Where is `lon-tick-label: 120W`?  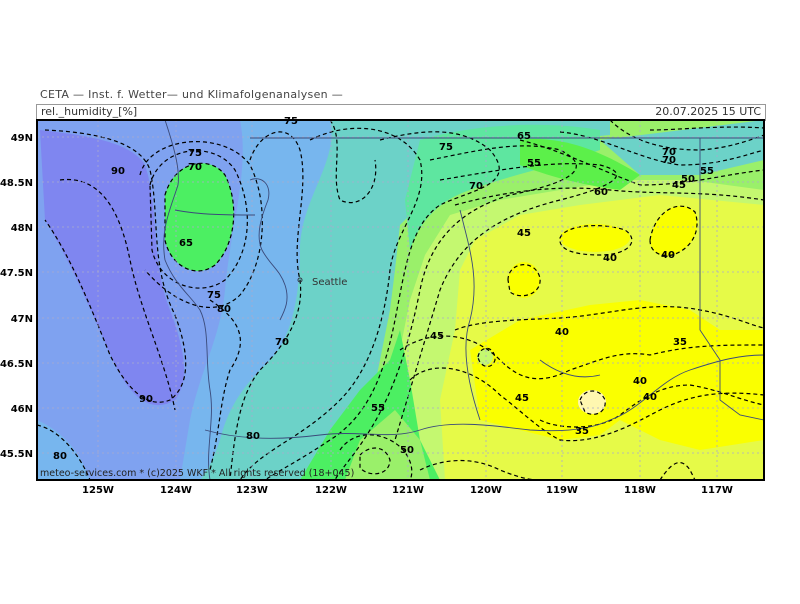
lon-tick-label: 120W is located at coordinates (486, 490).